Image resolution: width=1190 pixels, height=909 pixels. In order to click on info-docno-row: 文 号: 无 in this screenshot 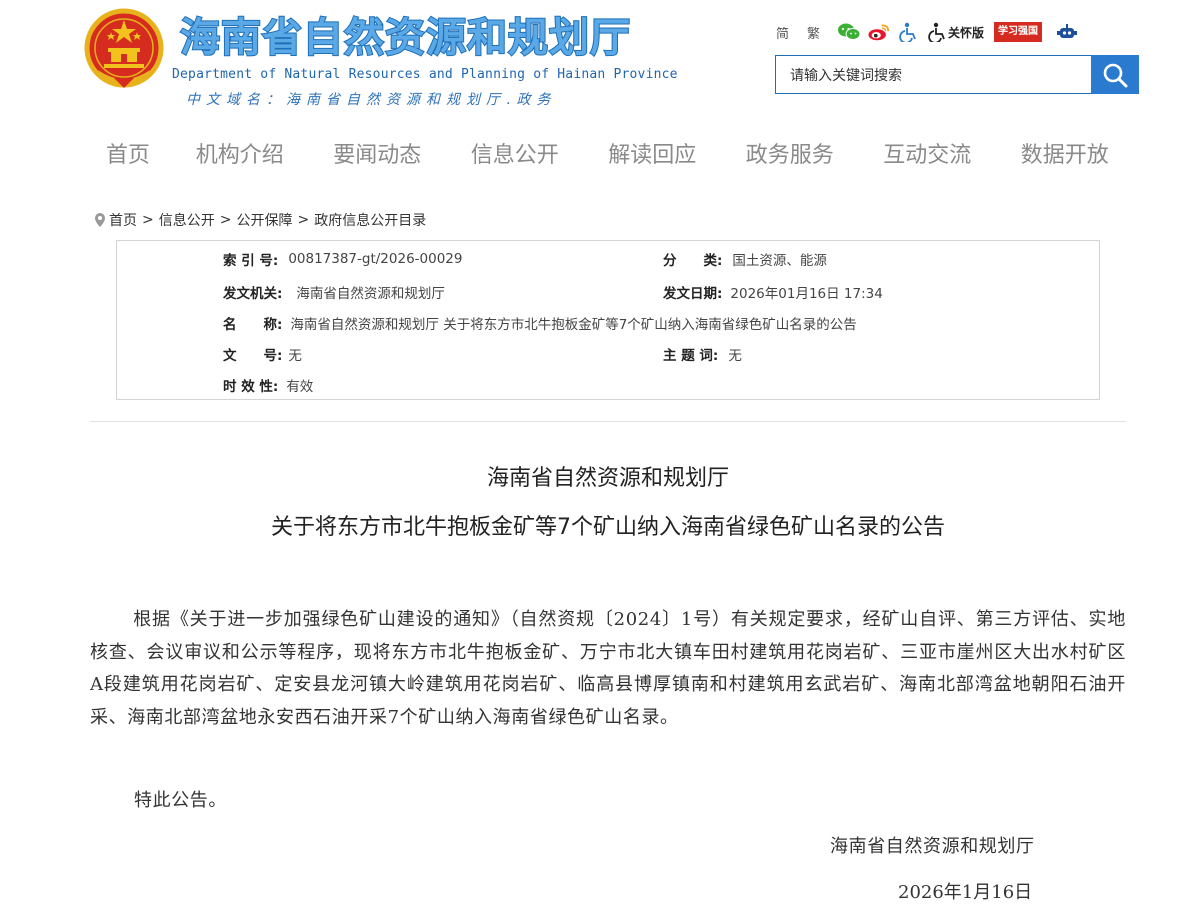, I will do `click(262, 354)`.